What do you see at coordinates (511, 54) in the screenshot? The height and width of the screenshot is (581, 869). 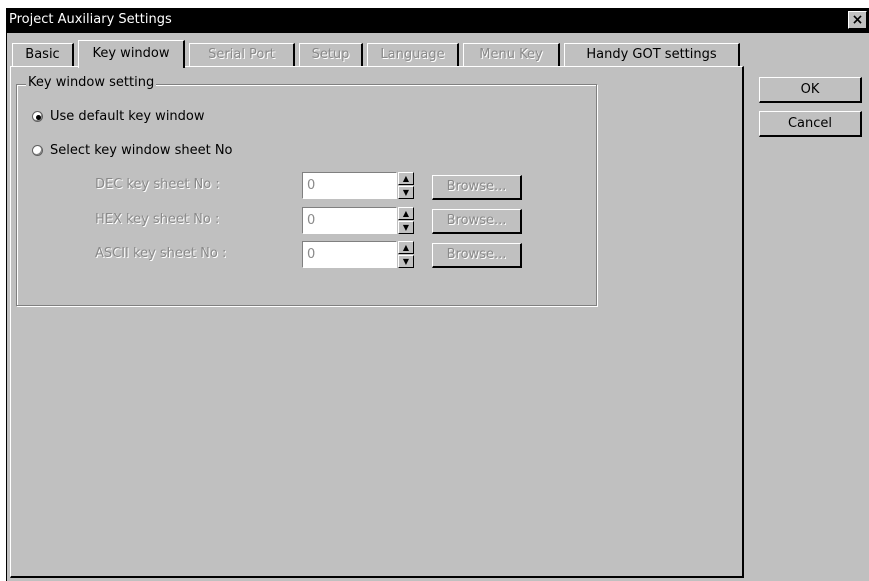 I see `tab-menu-key: Menu Key` at bounding box center [511, 54].